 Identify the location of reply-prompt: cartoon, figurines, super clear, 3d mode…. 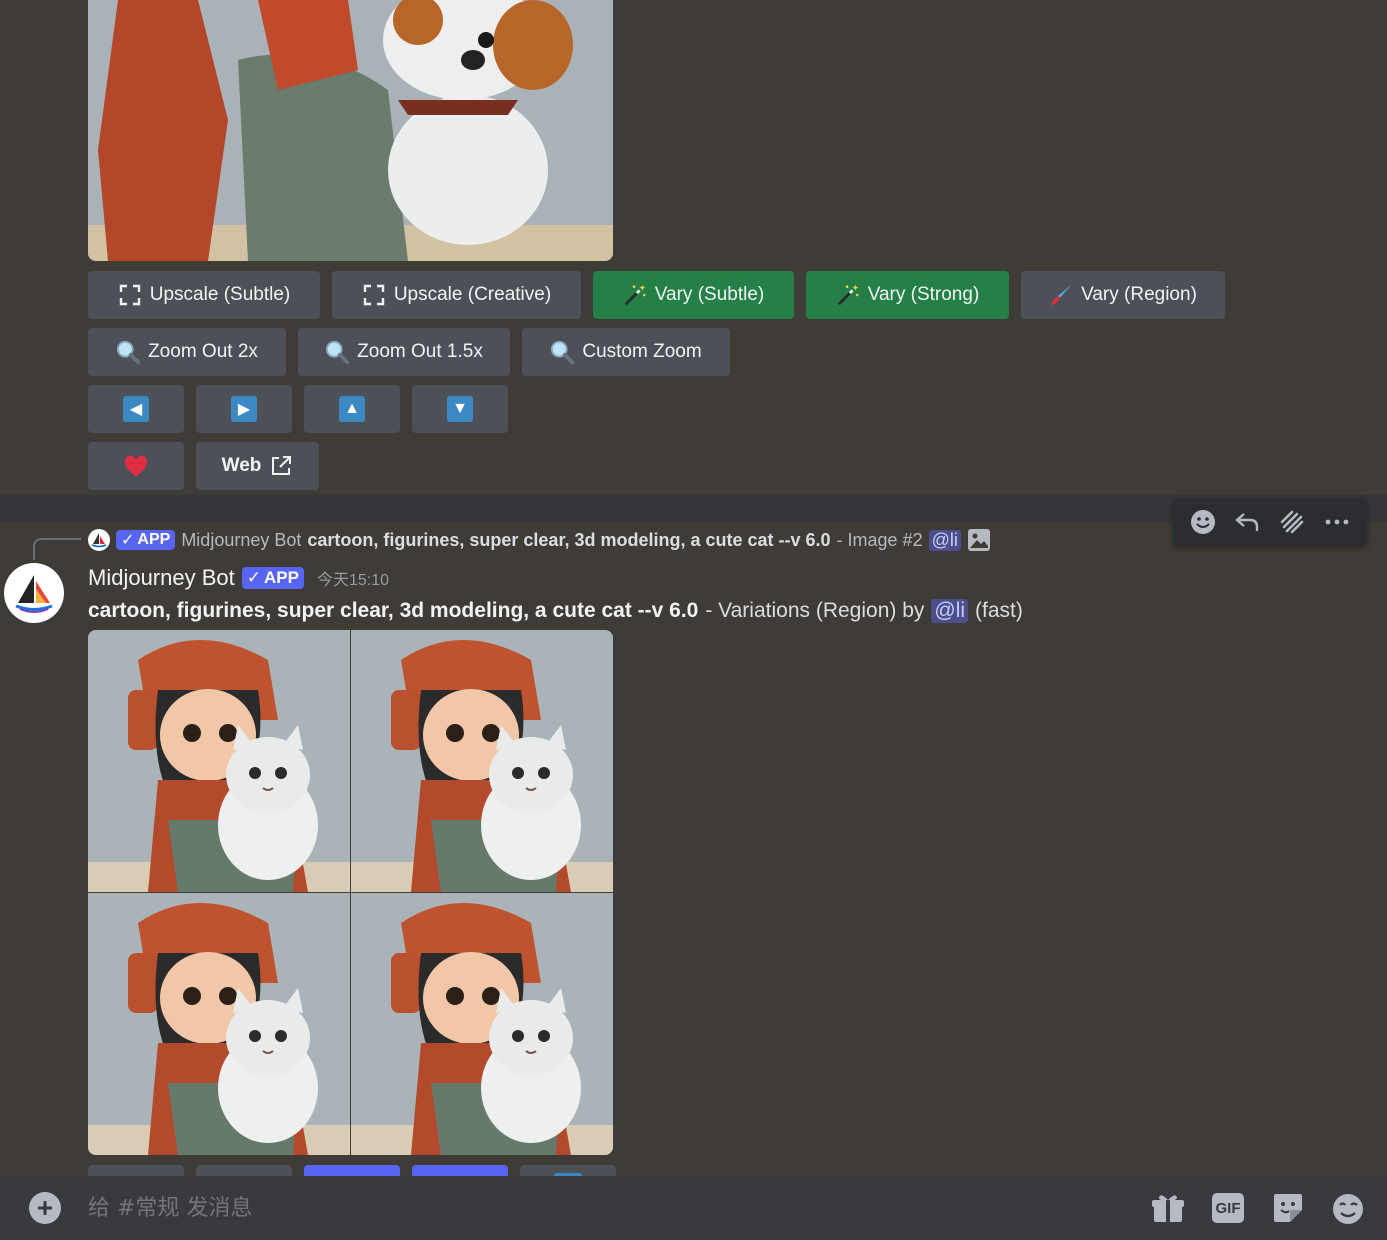
(569, 539).